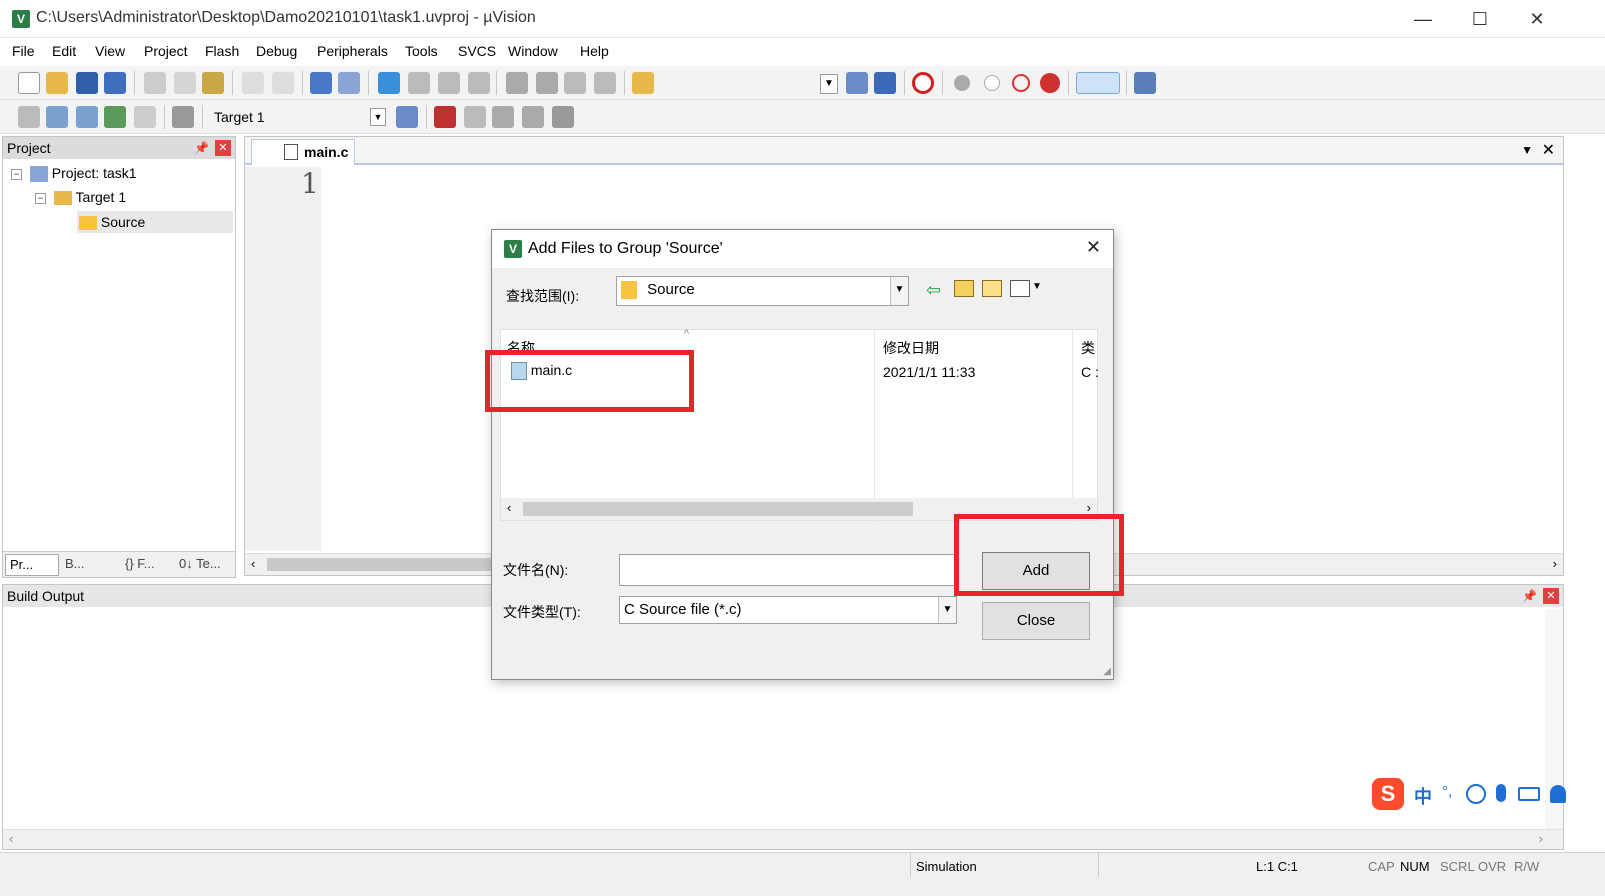 Image resolution: width=1605 pixels, height=896 pixels. What do you see at coordinates (1020, 288) in the screenshot?
I see `view-menu-icon` at bounding box center [1020, 288].